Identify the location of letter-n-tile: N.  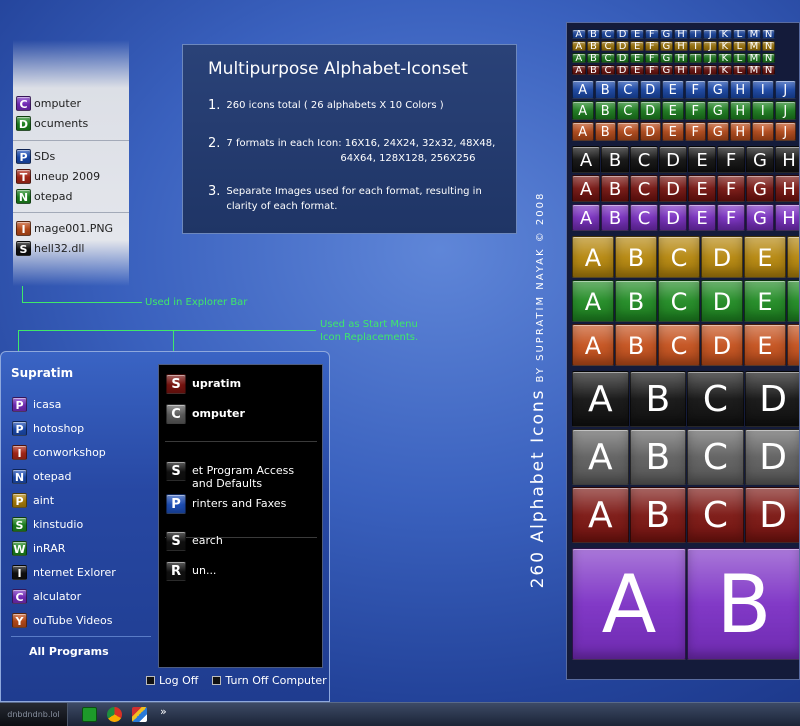
(768, 34).